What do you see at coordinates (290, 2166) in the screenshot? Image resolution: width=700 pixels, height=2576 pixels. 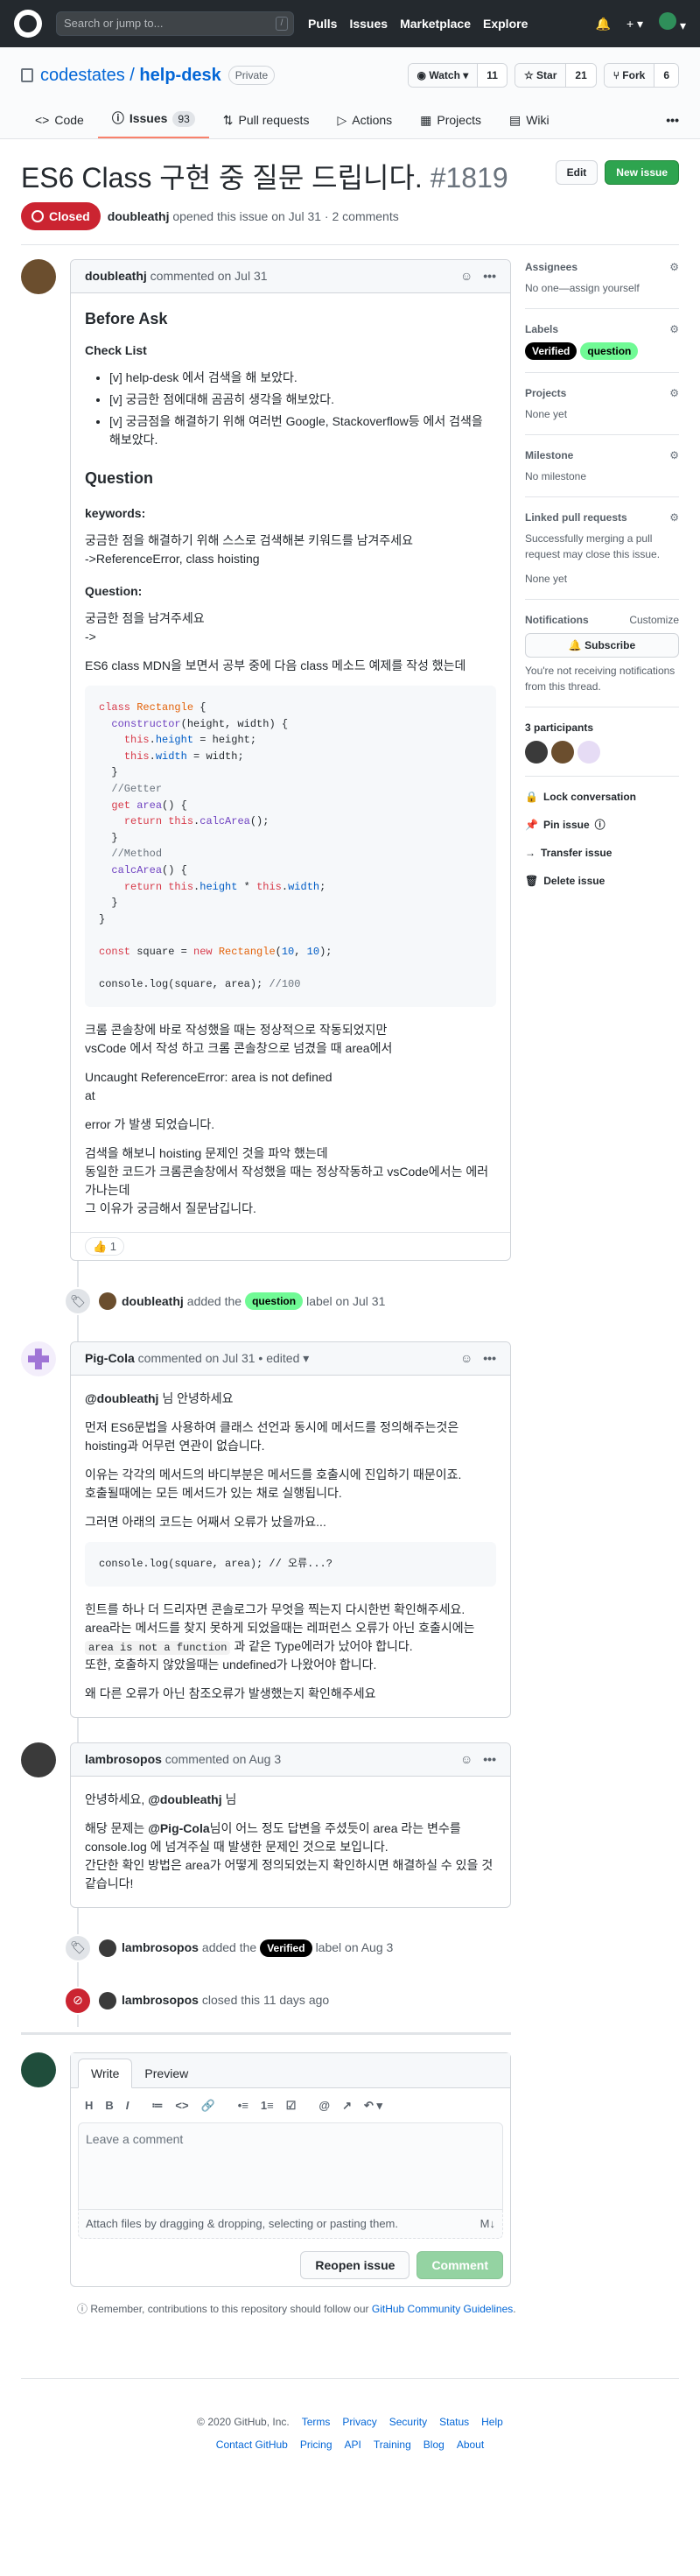 I see `comment-textarea: Leave a comment` at bounding box center [290, 2166].